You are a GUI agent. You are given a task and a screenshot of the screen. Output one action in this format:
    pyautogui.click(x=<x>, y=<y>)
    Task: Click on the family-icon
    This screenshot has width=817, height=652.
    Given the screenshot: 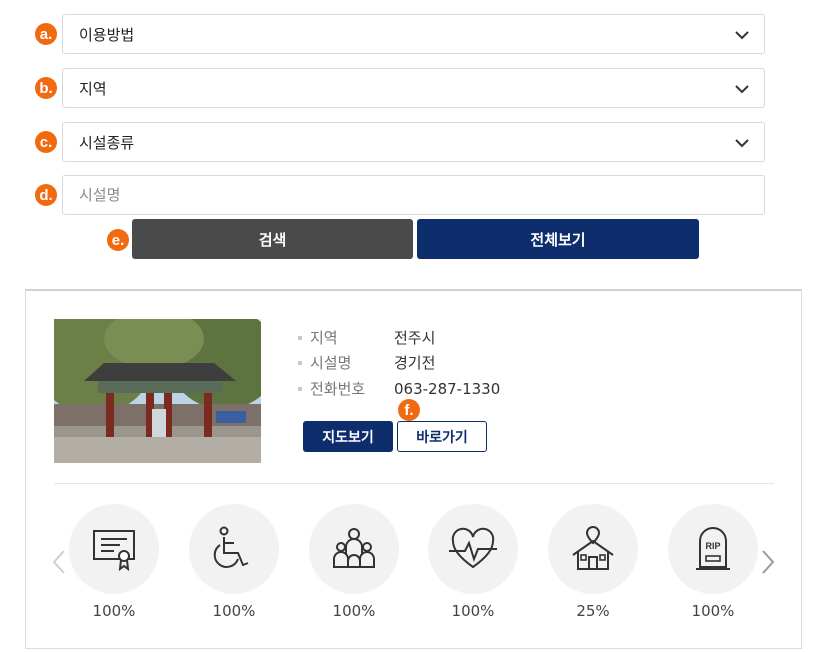 What is the action you would take?
    pyautogui.click(x=354, y=548)
    